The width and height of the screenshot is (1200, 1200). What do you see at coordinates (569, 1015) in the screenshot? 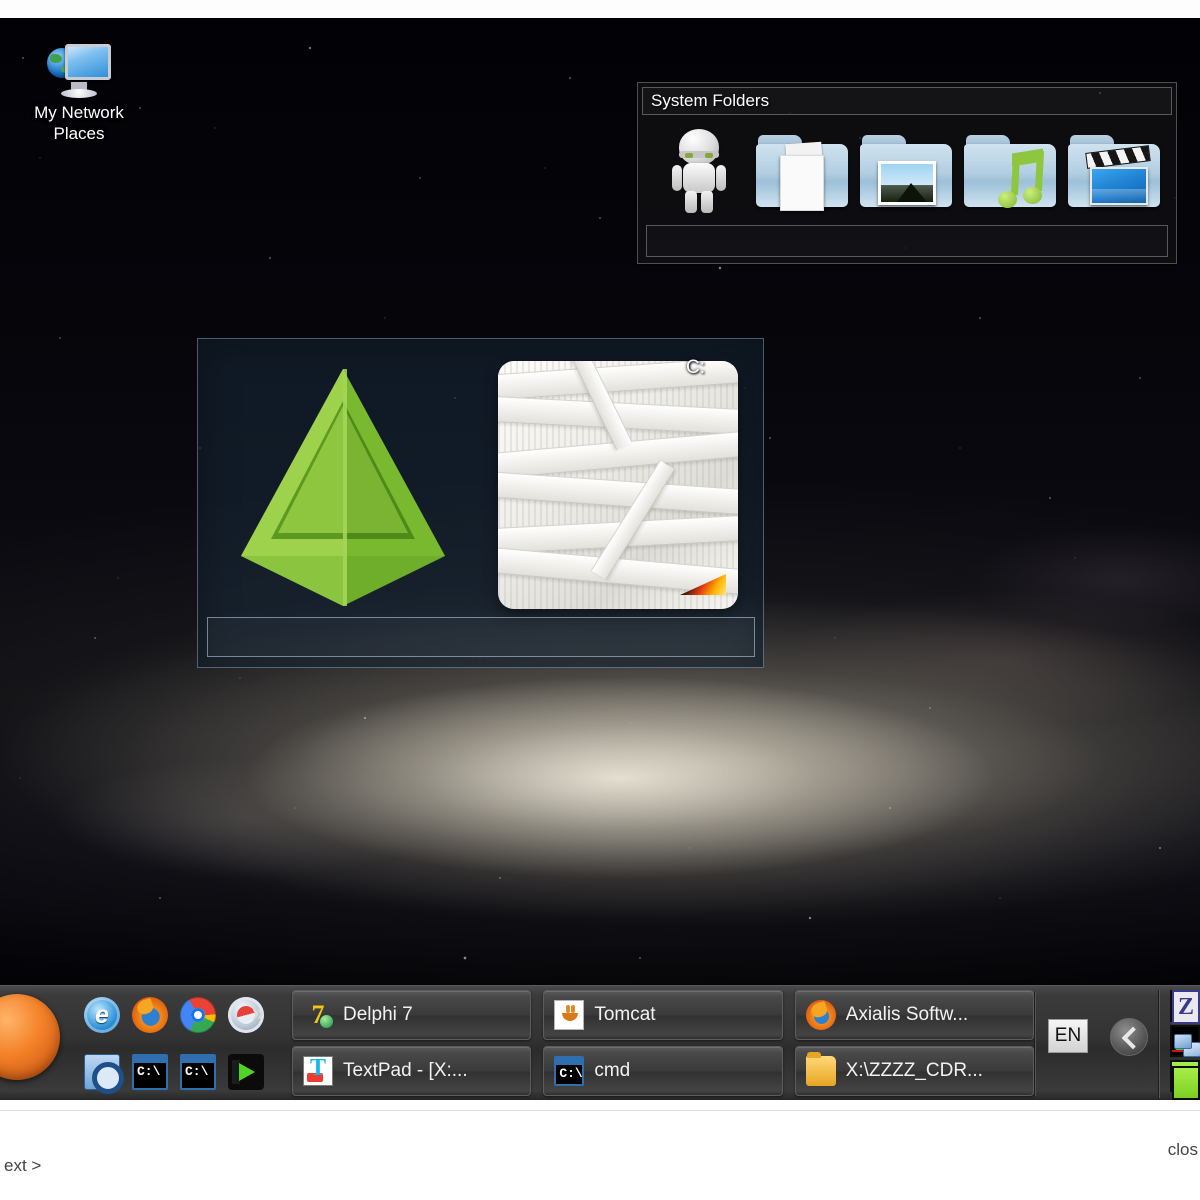
I see `java-tomcat-icon` at bounding box center [569, 1015].